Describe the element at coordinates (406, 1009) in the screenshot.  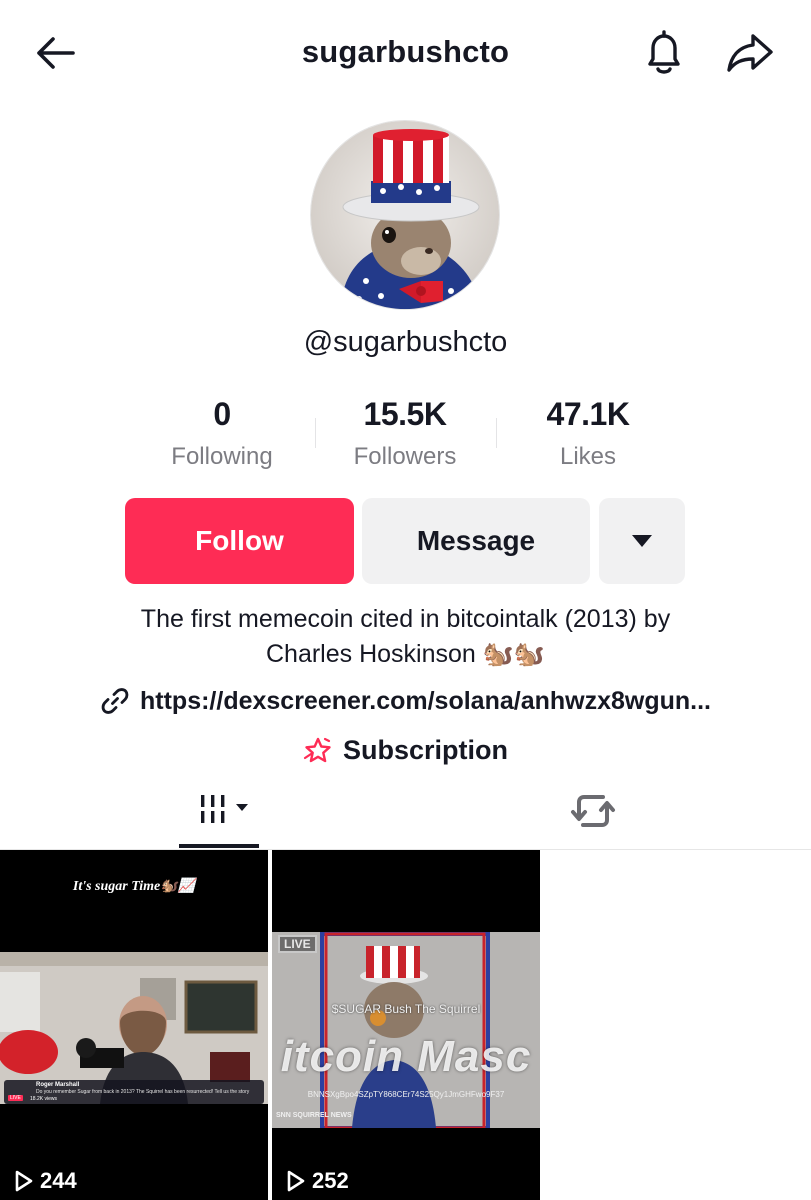
I see `overlay-title: $SUGAR Bush The Squirrel` at that location.